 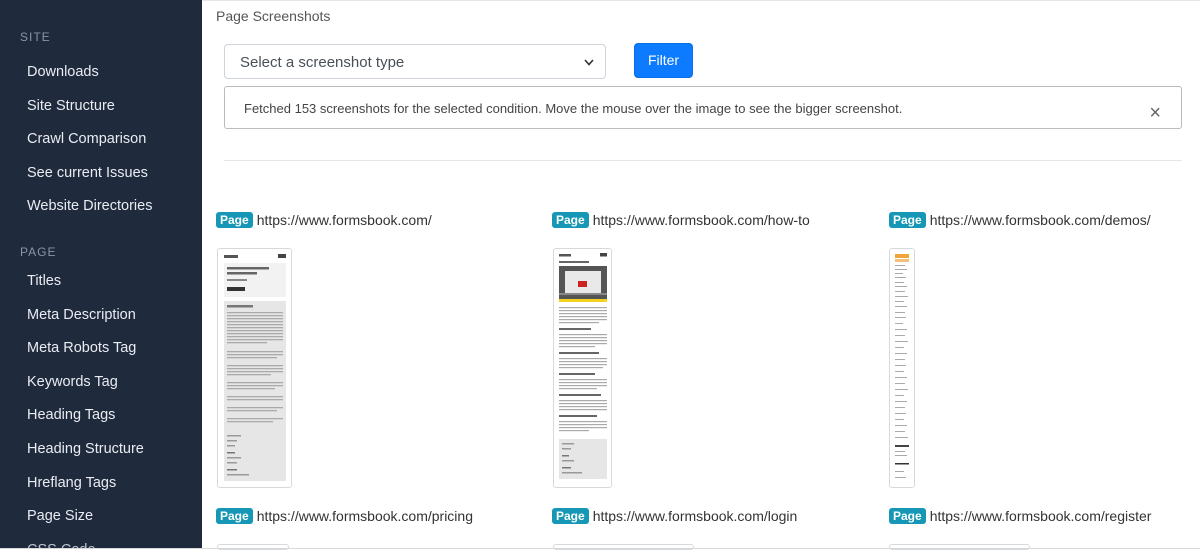 I want to click on sidebar-section-site: SITE, so click(x=35, y=37).